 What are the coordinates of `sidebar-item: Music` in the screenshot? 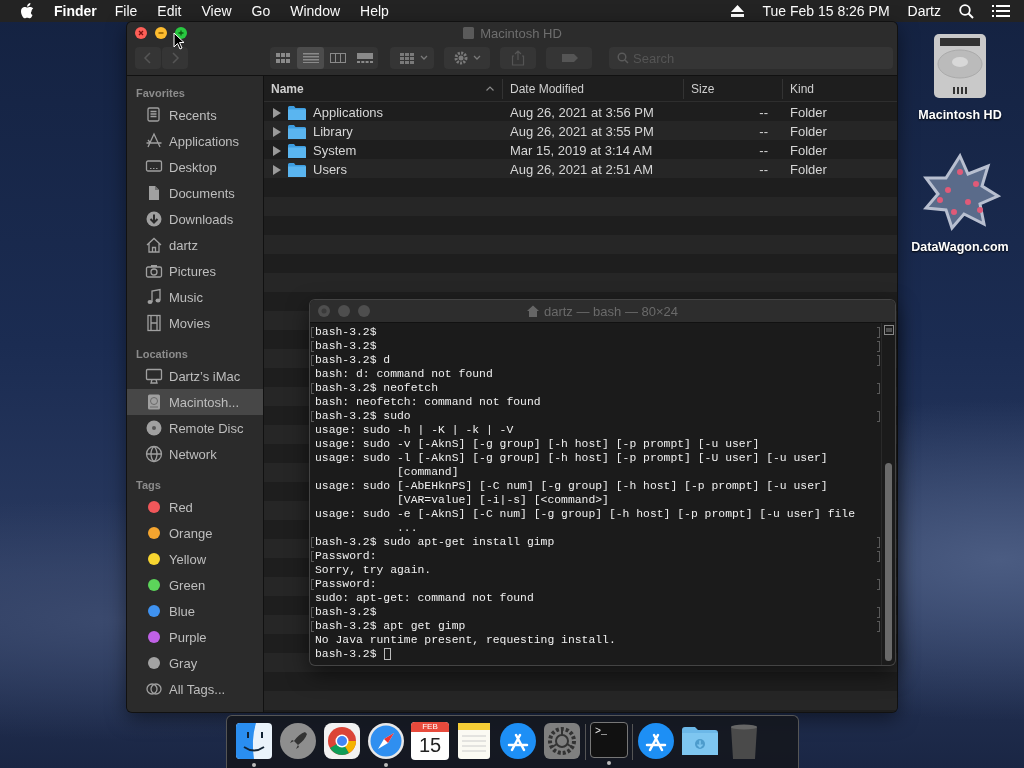 It's located at (195, 297).